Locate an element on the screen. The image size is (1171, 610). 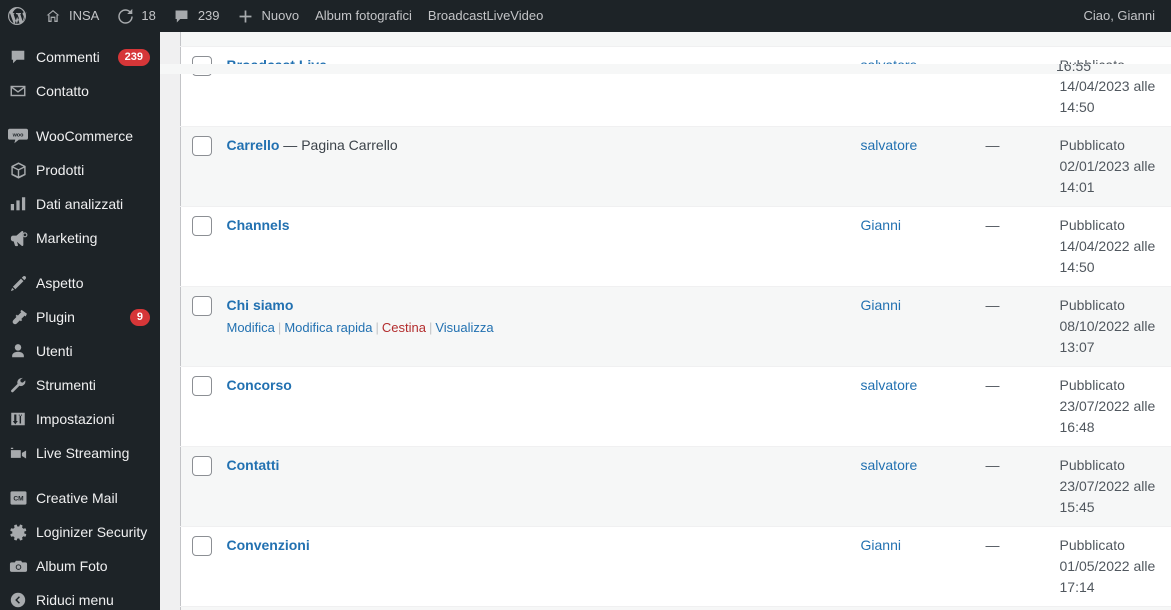
page-title-cell: Carrello — Pagina Carrello is located at coordinates (533, 165).